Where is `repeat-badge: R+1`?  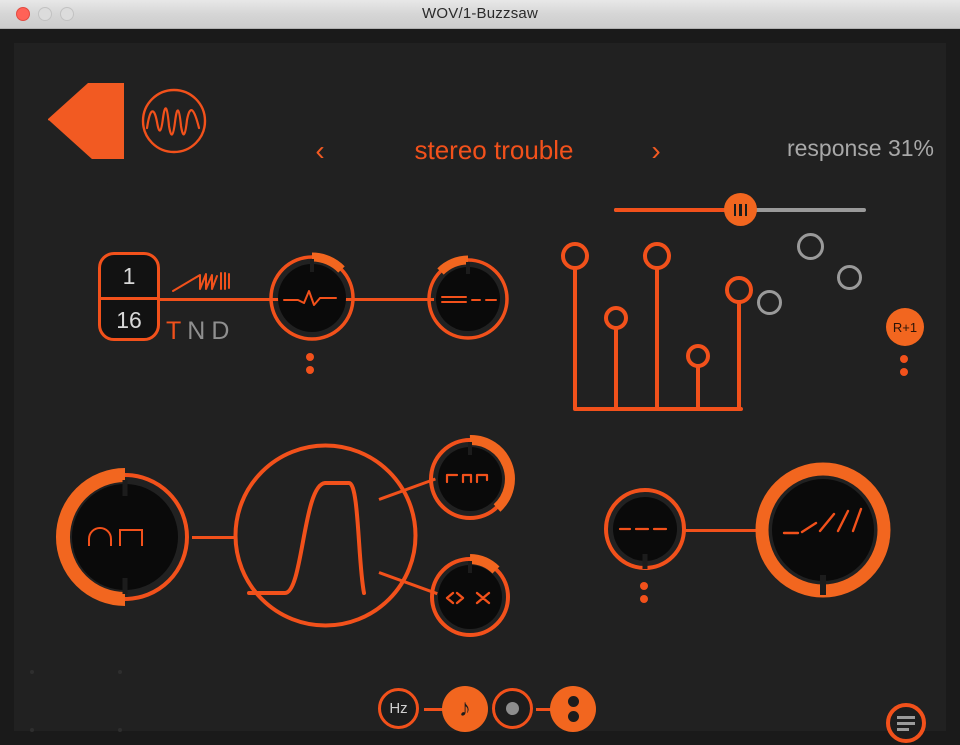 repeat-badge: R+1 is located at coordinates (905, 327).